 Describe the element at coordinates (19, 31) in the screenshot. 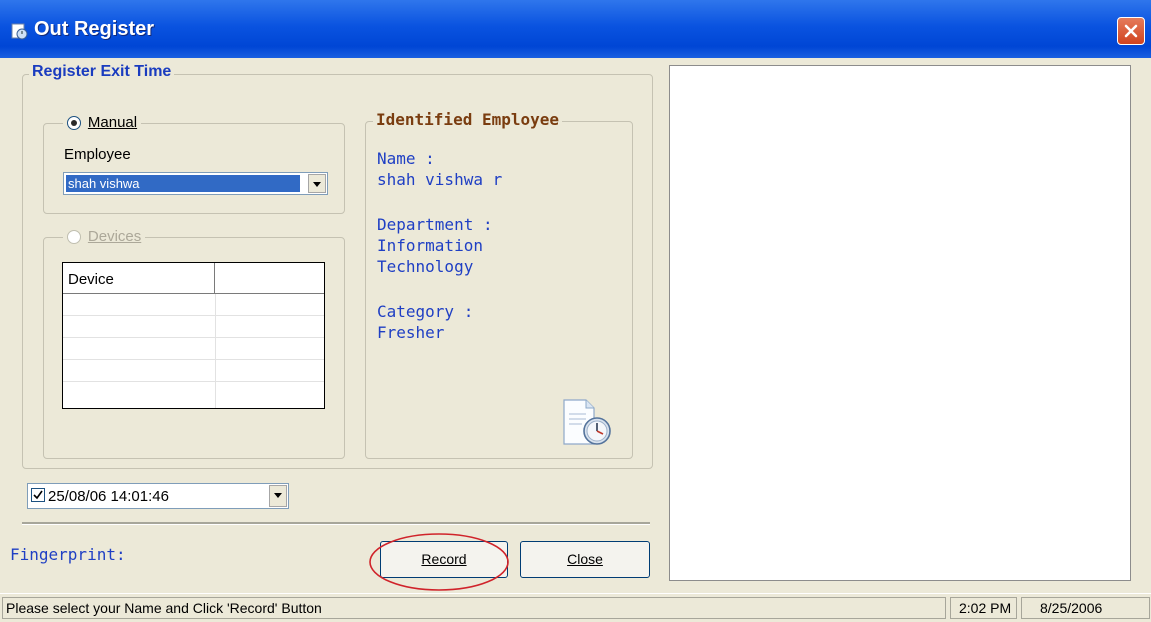

I see `app-icon` at that location.